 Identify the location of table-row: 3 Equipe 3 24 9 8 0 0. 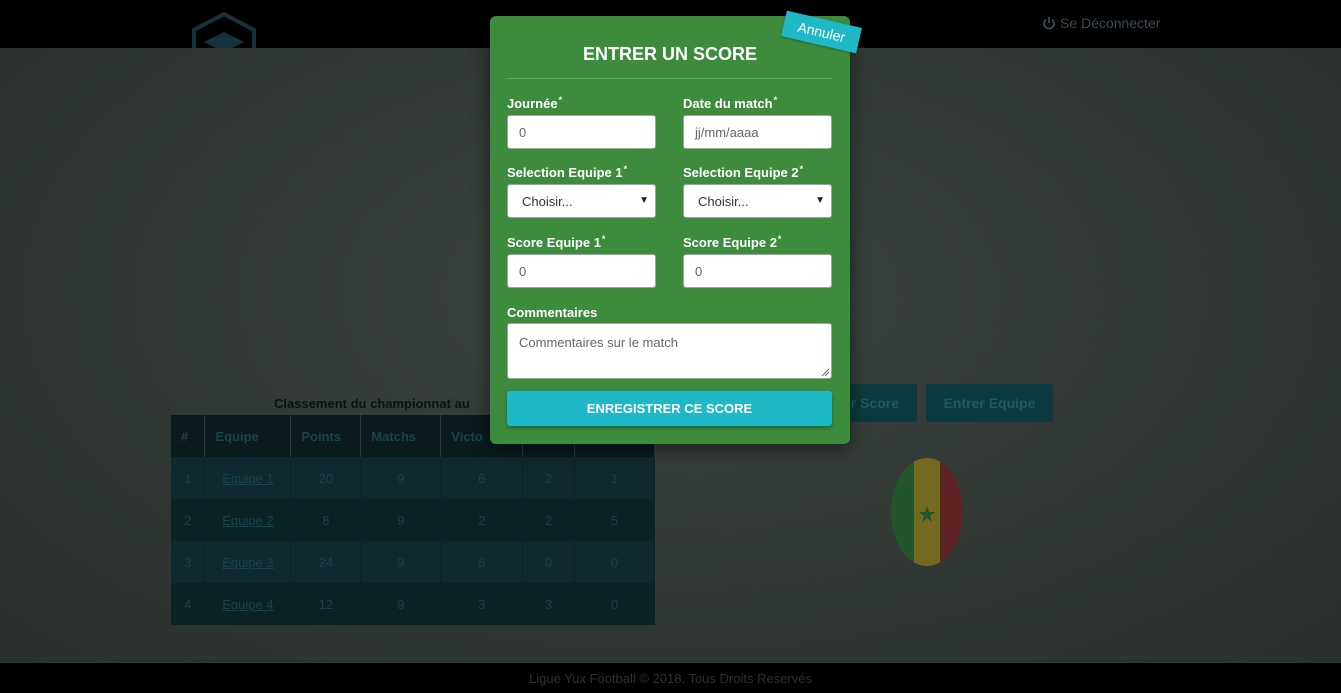
(413, 562).